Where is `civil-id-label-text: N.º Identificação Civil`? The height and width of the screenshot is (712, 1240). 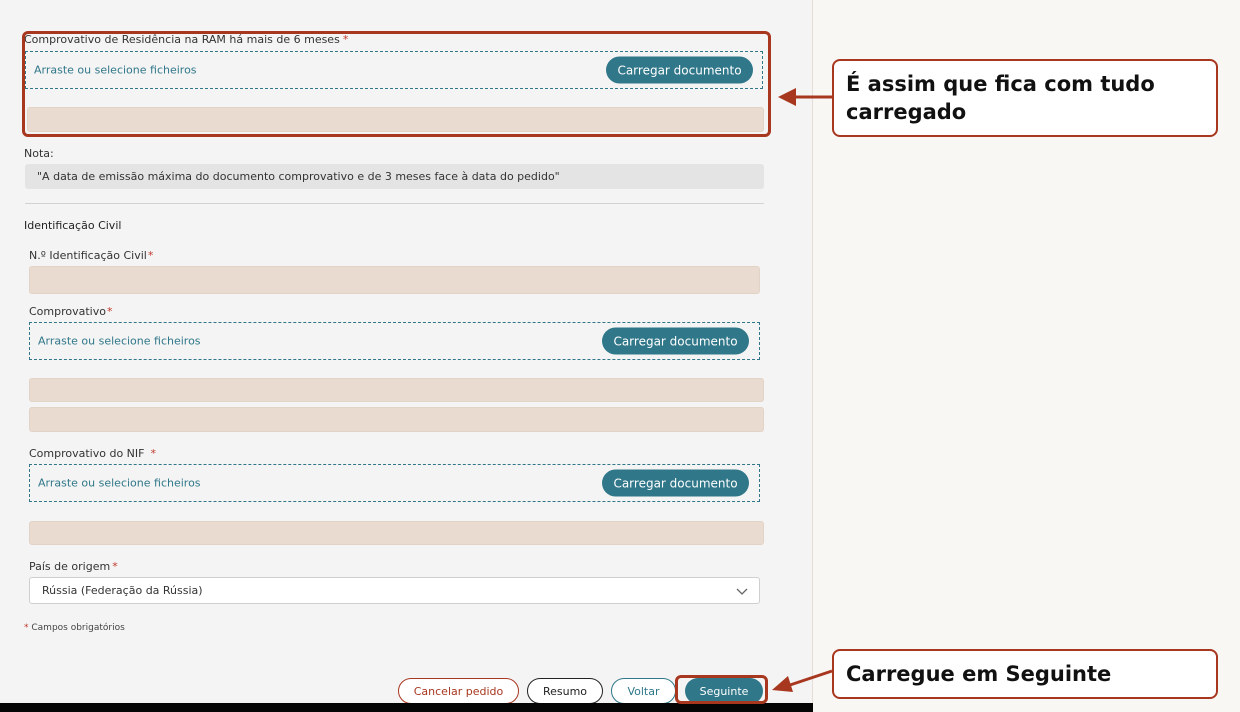 civil-id-label-text: N.º Identificação Civil is located at coordinates (88, 255).